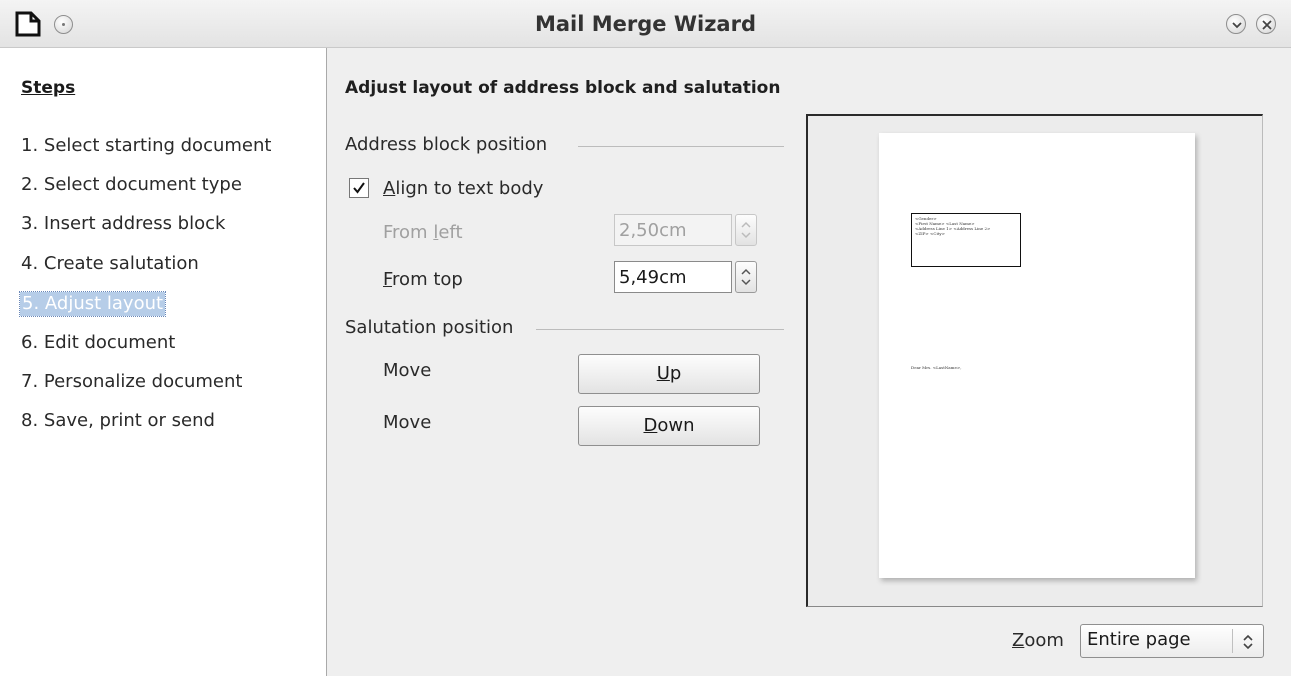 This screenshot has height=676, width=1291. What do you see at coordinates (1266, 24) in the screenshot?
I see `close-icon` at bounding box center [1266, 24].